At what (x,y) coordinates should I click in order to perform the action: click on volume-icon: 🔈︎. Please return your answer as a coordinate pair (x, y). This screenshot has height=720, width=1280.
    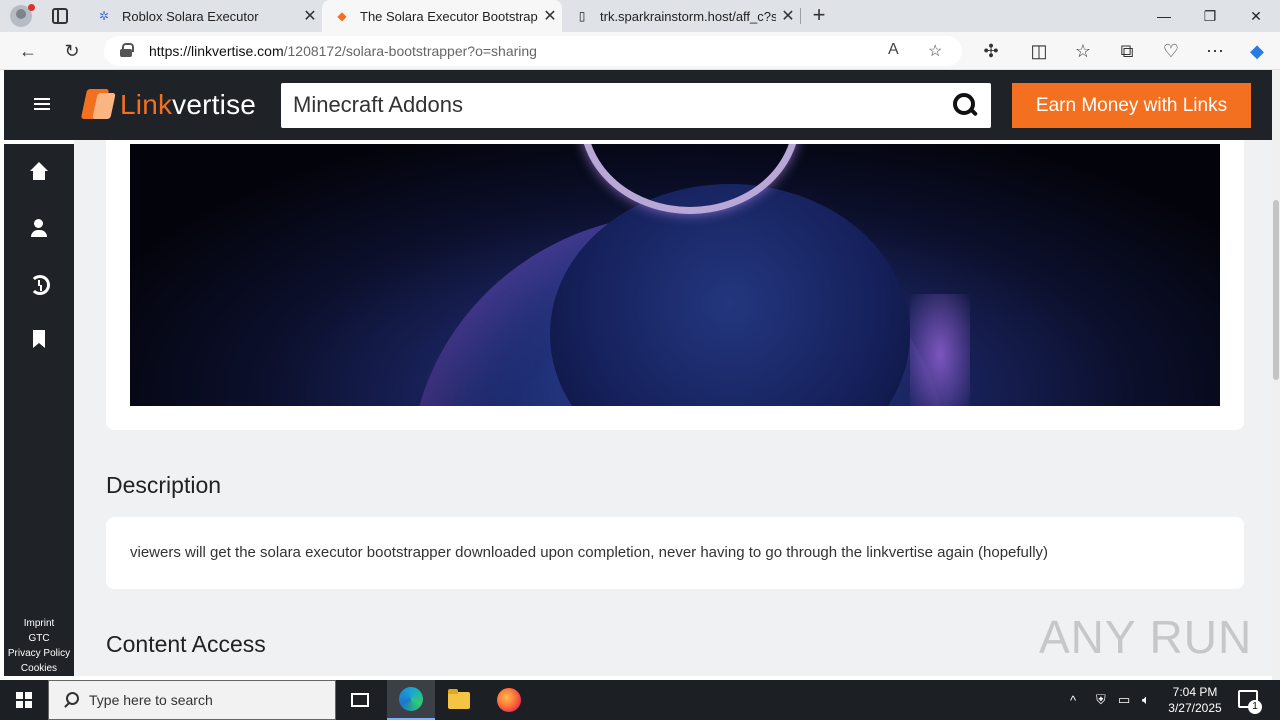
    Looking at the image, I should click on (1146, 700).